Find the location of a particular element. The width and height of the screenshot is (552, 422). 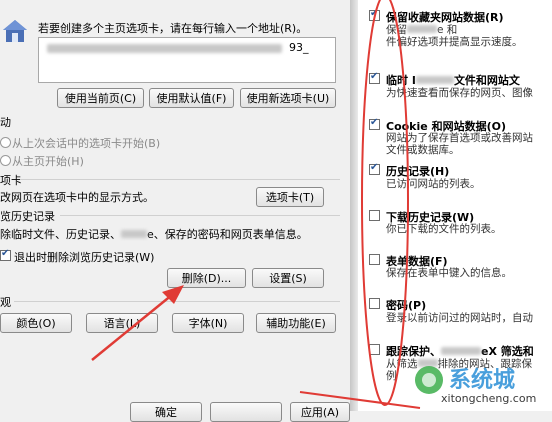

watermark-url: xitongcheng.com is located at coordinates (489, 398).